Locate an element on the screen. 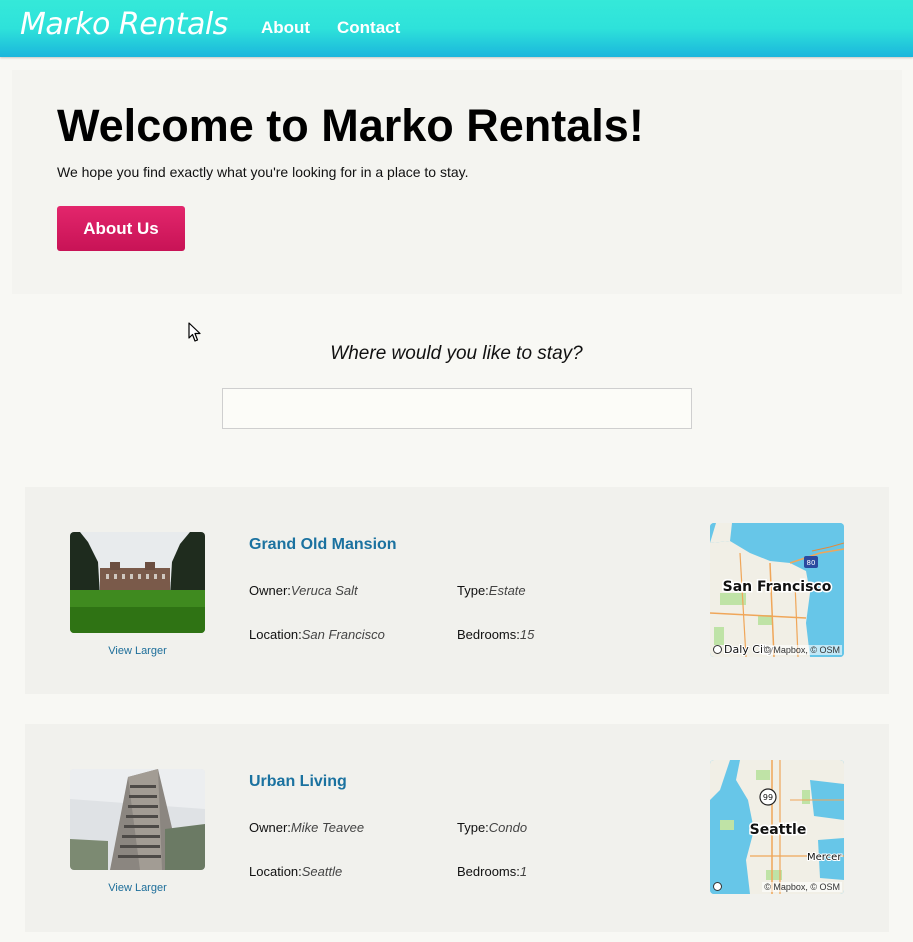 This screenshot has width=913, height=942. location-field: Location:San Francisco is located at coordinates (317, 634).